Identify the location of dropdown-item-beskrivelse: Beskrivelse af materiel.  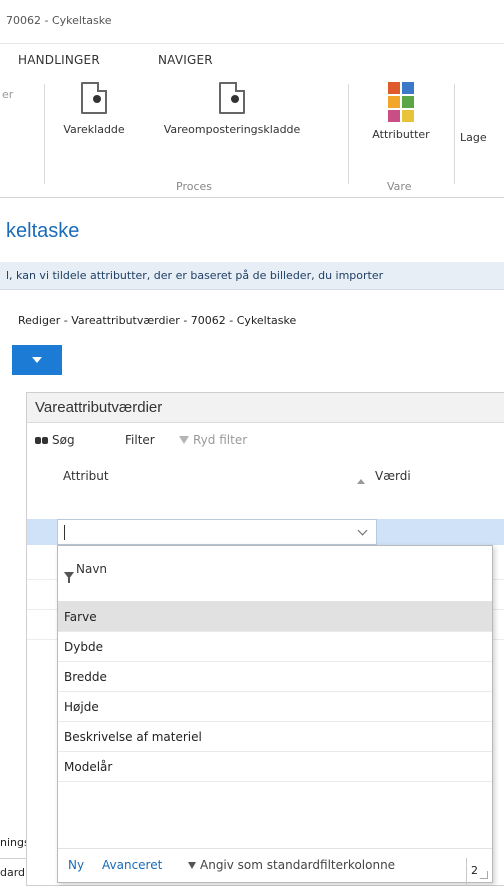
(275, 737).